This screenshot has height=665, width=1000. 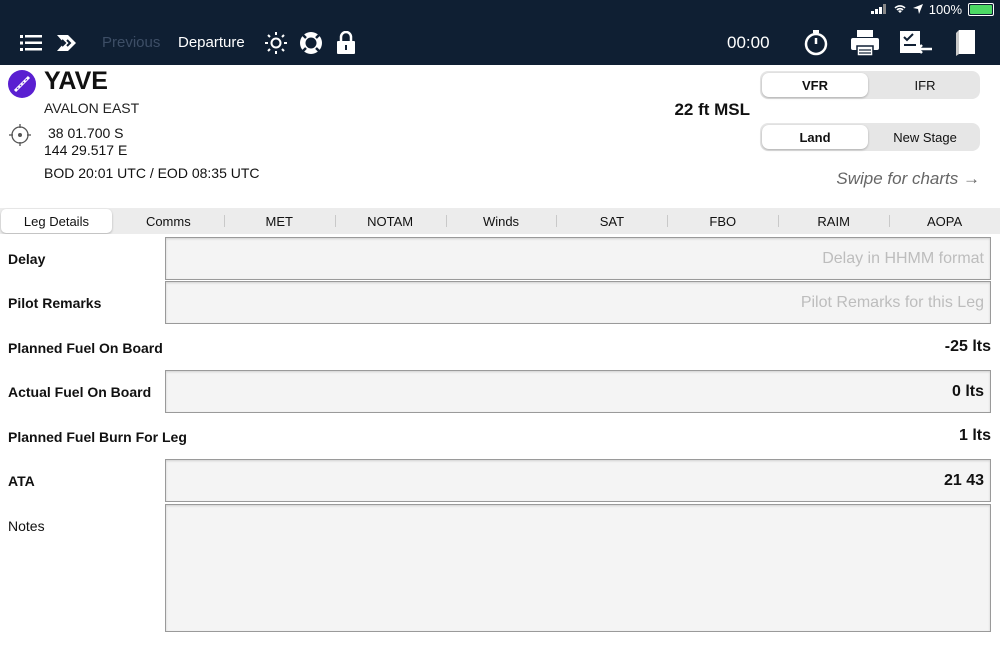 I want to click on tab-aopa: AOPA, so click(x=944, y=221).